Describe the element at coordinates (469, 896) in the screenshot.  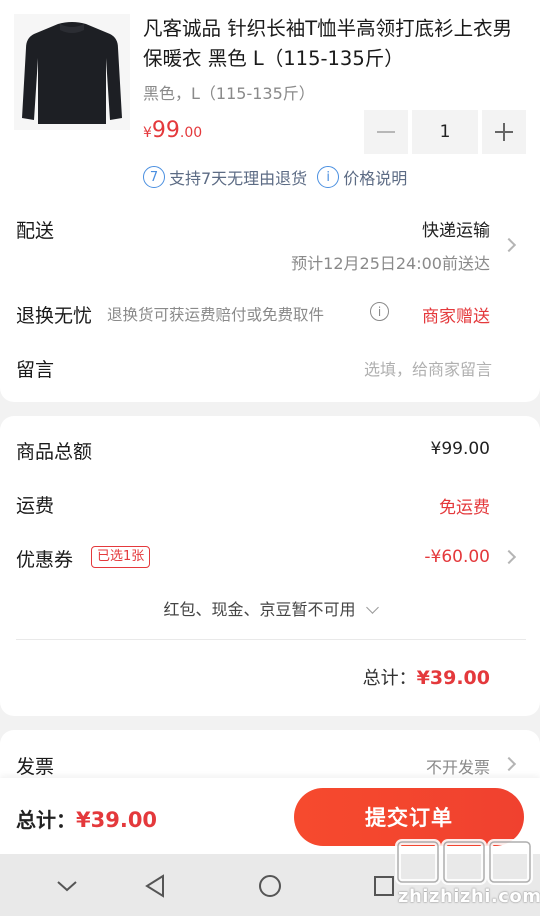
I see `watermark-text: zhizhizhi.com` at that location.